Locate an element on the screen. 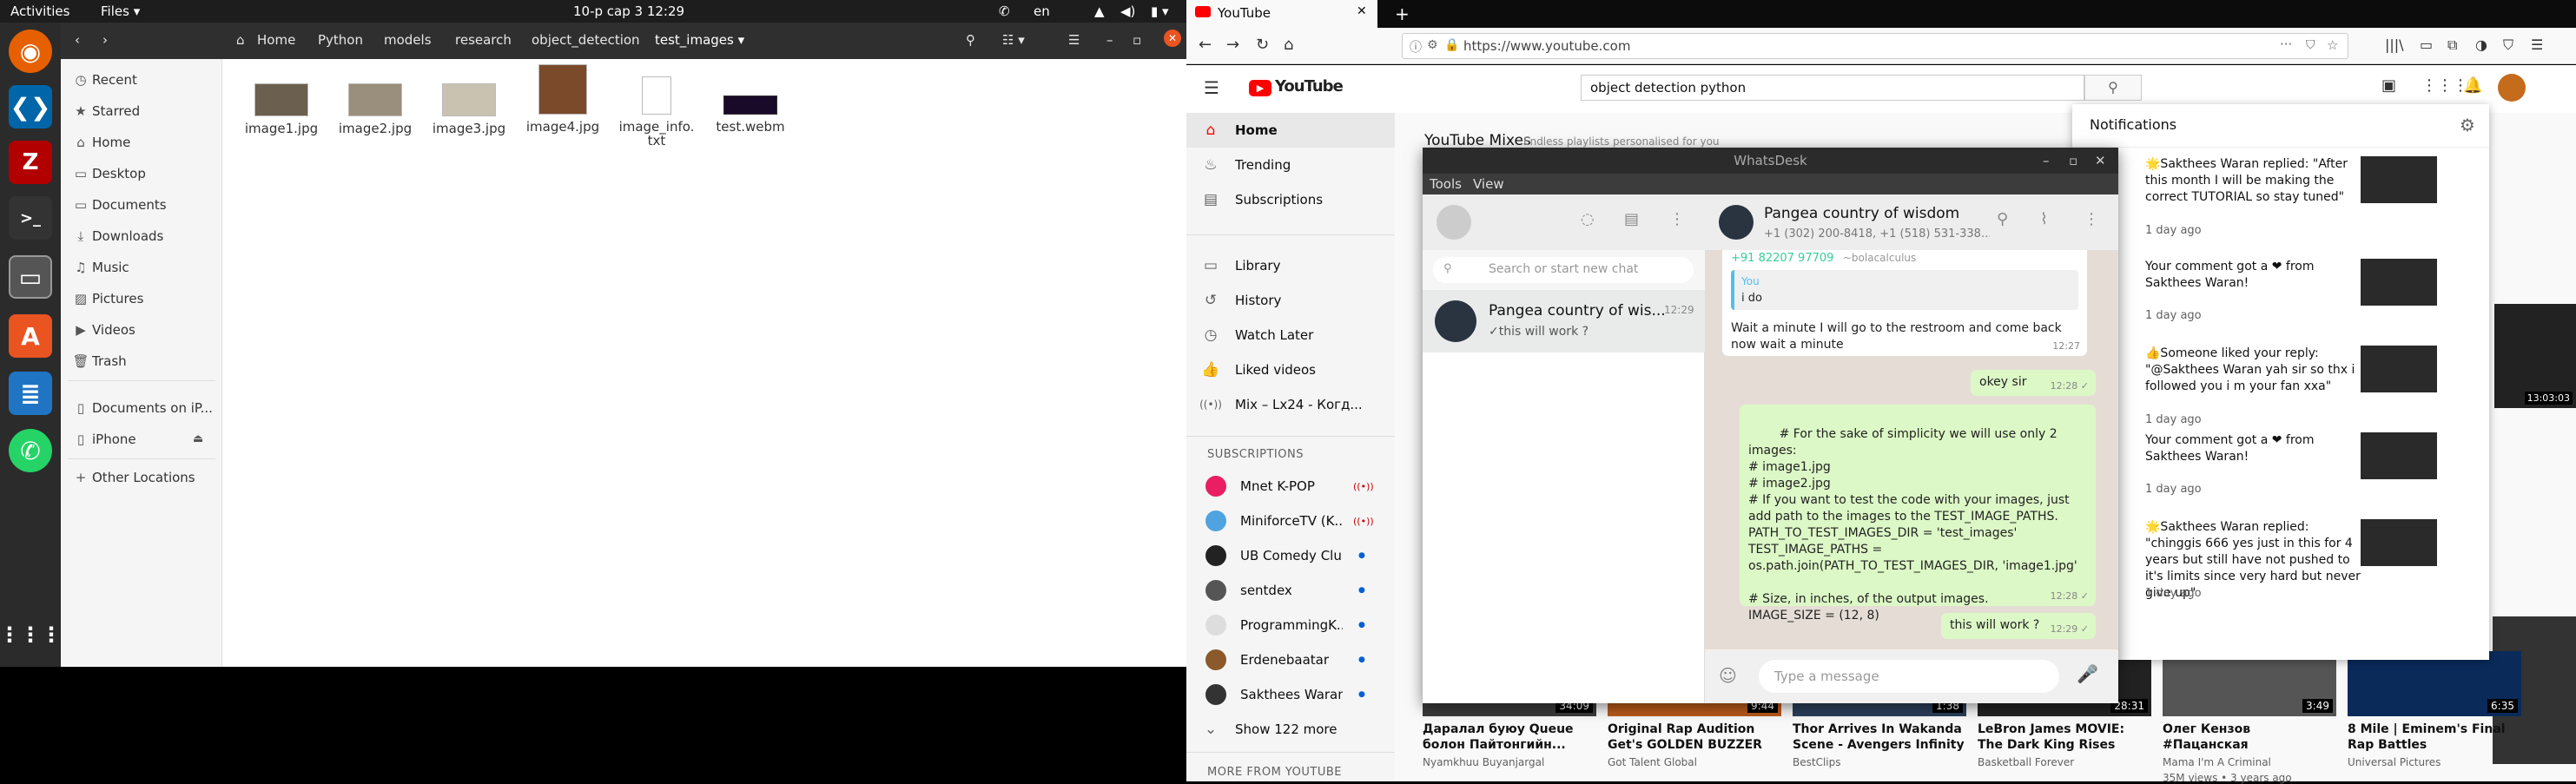  new-tab-button: + is located at coordinates (1403, 13).